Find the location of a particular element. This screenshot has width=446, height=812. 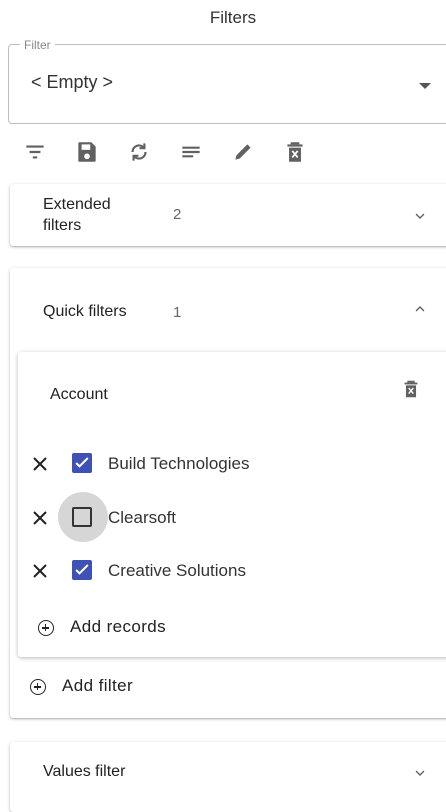

list-item: Build Technologies is located at coordinates (218, 464).